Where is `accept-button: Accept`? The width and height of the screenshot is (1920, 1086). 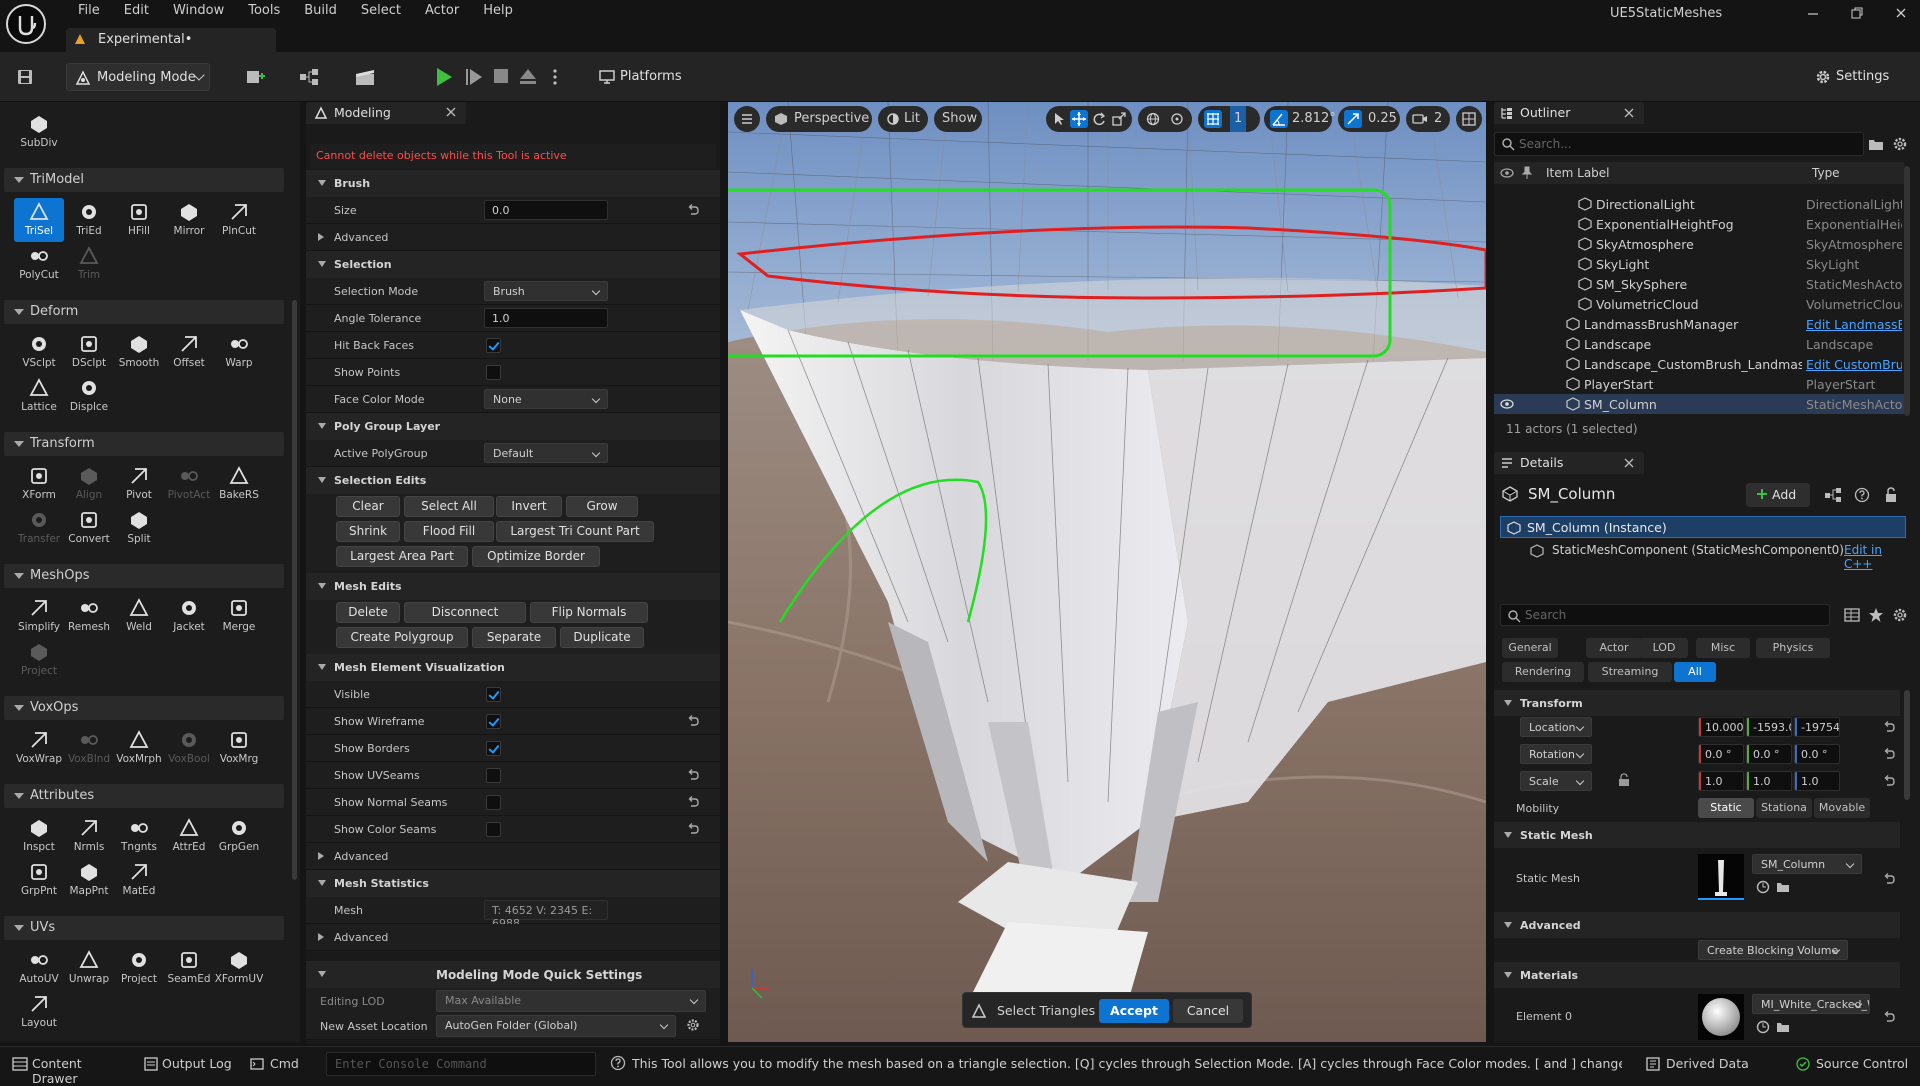
accept-button: Accept is located at coordinates (1134, 1011).